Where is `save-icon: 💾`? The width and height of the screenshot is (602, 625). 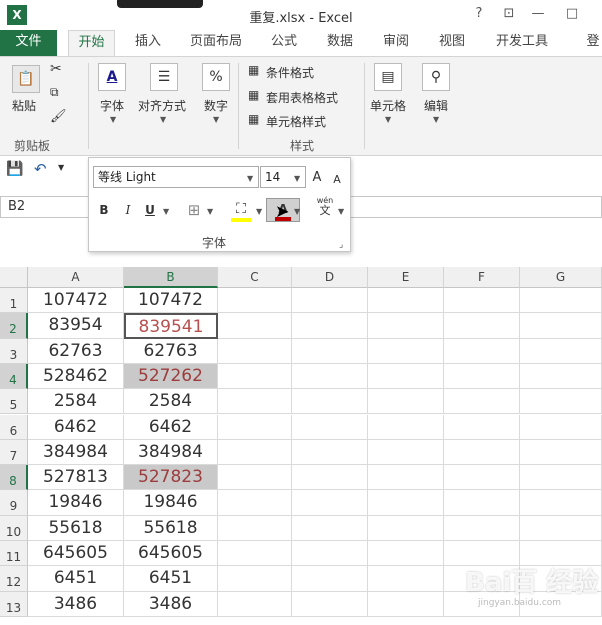 save-icon: 💾 is located at coordinates (14, 169).